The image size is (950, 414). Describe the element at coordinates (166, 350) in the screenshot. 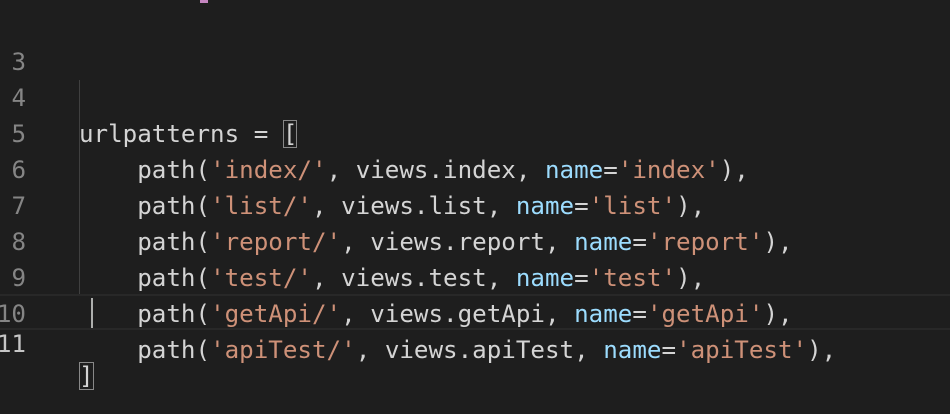

I see `function-name: path` at that location.